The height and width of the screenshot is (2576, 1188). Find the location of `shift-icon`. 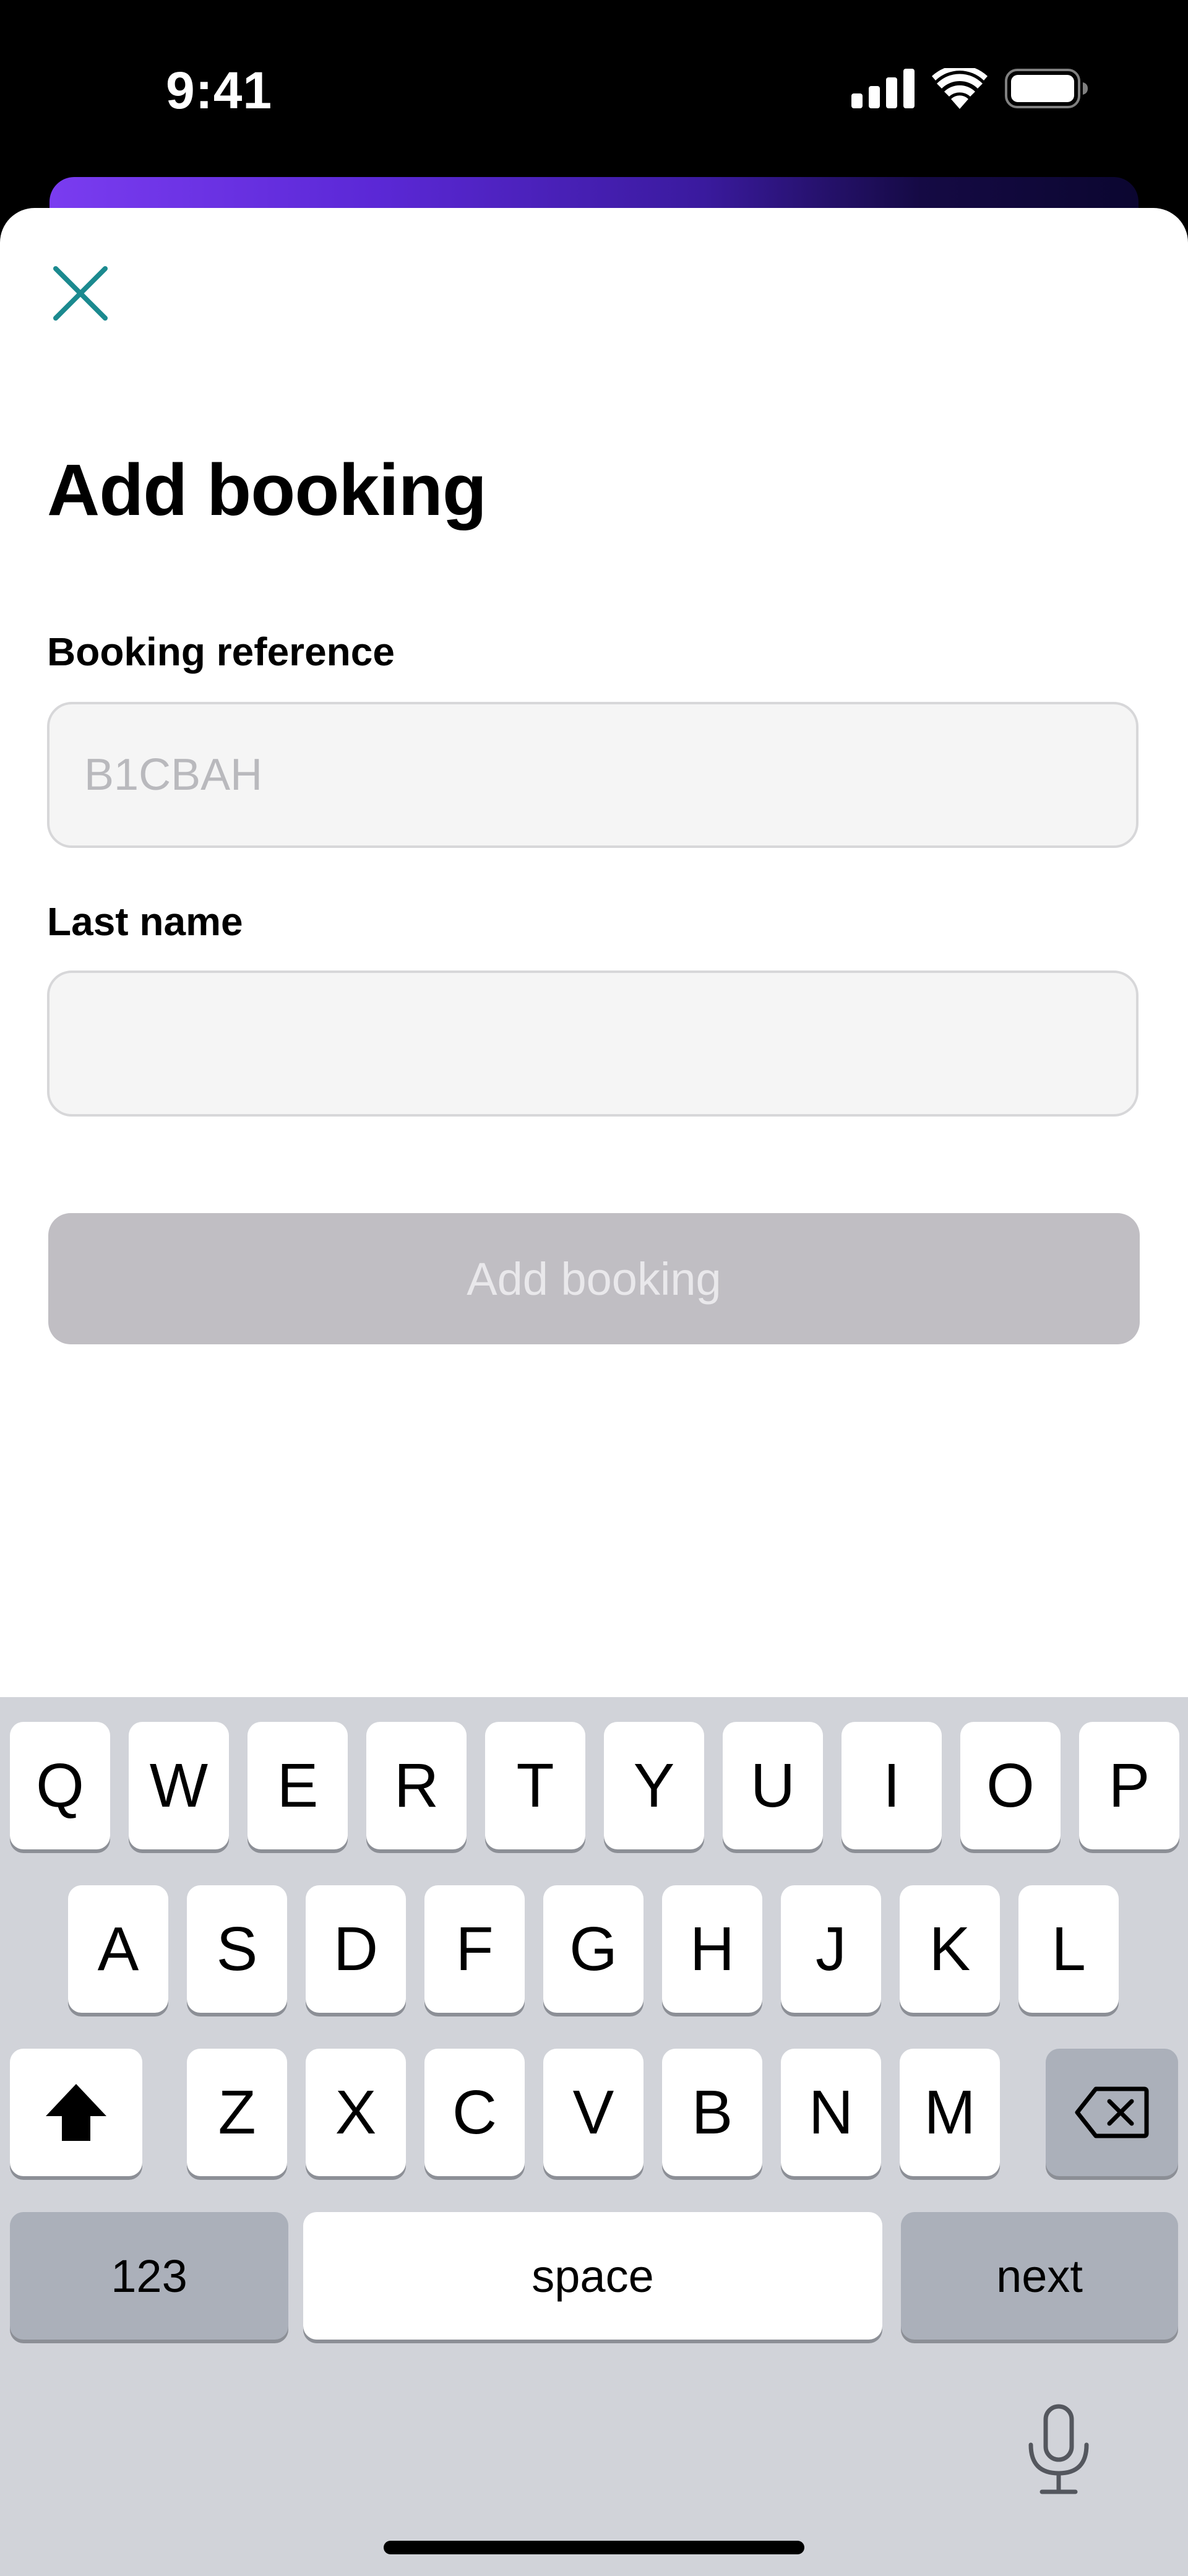

shift-icon is located at coordinates (76, 2112).